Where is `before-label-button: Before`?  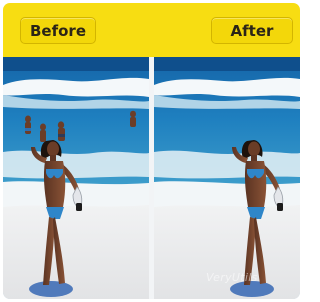 before-label-button: Before is located at coordinates (58, 30).